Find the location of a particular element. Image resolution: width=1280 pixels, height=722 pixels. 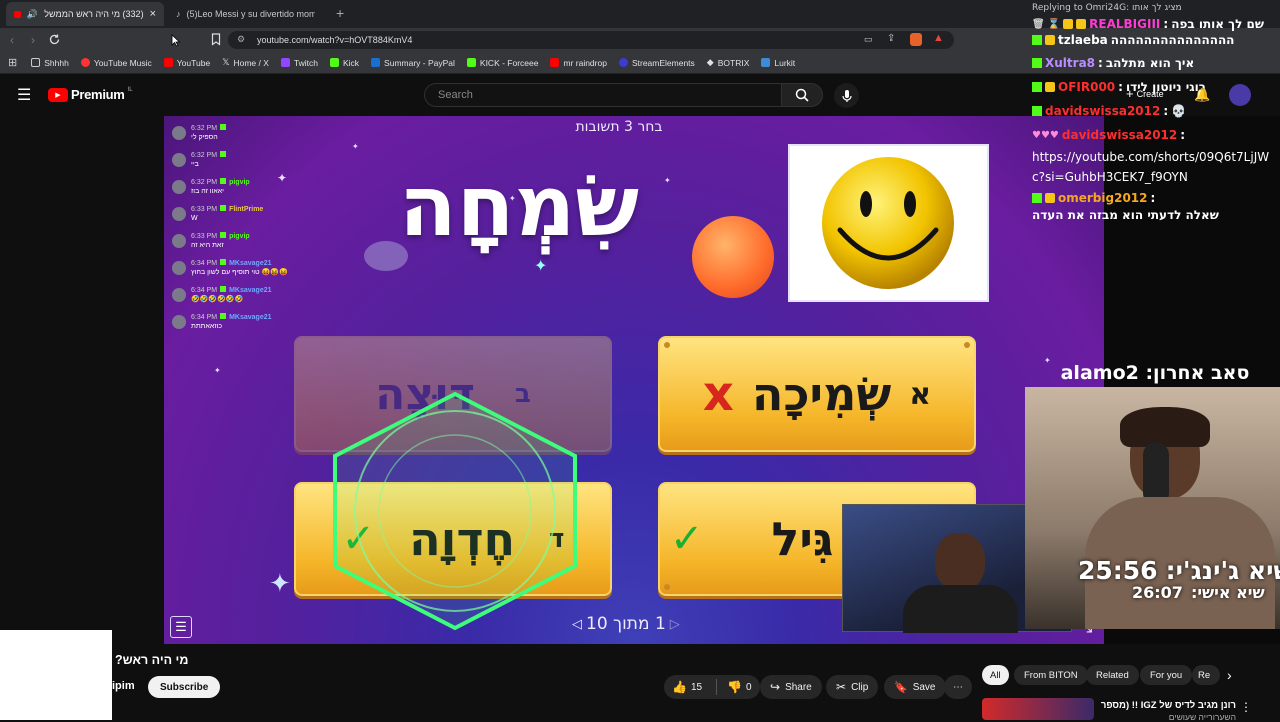

youtube-favicon-icon is located at coordinates (17, 14).